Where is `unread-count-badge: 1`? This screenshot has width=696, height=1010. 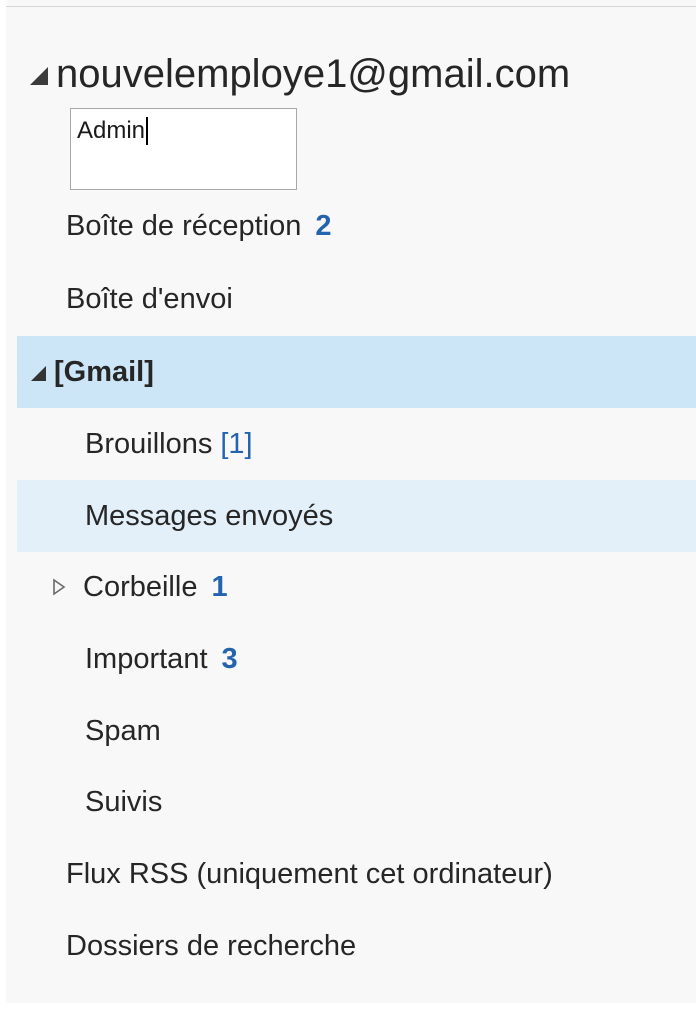 unread-count-badge: 1 is located at coordinates (219, 586).